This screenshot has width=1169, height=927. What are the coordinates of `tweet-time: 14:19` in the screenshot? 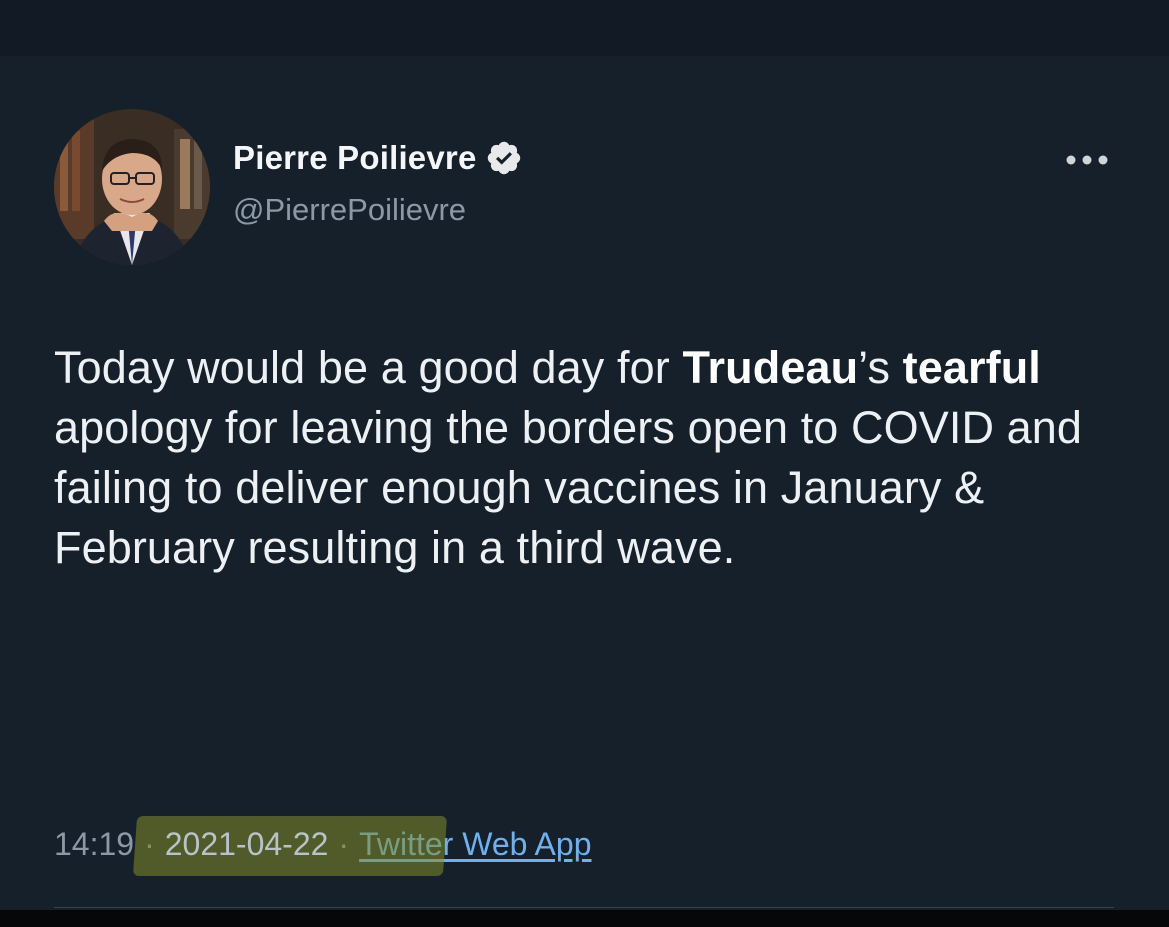 It's located at (94, 844).